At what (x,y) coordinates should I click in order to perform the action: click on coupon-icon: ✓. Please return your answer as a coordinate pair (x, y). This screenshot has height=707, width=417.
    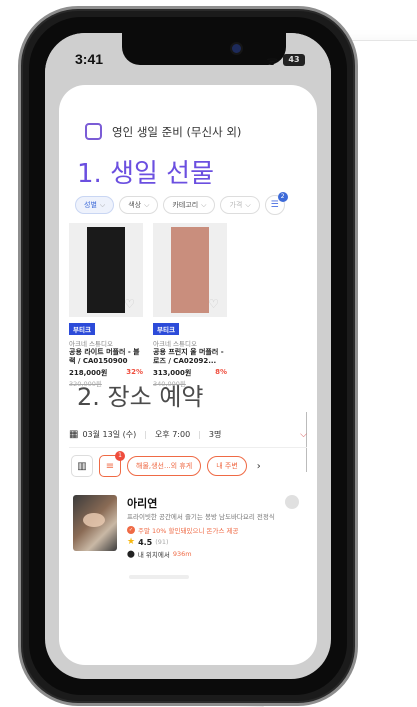
    Looking at the image, I should click on (131, 530).